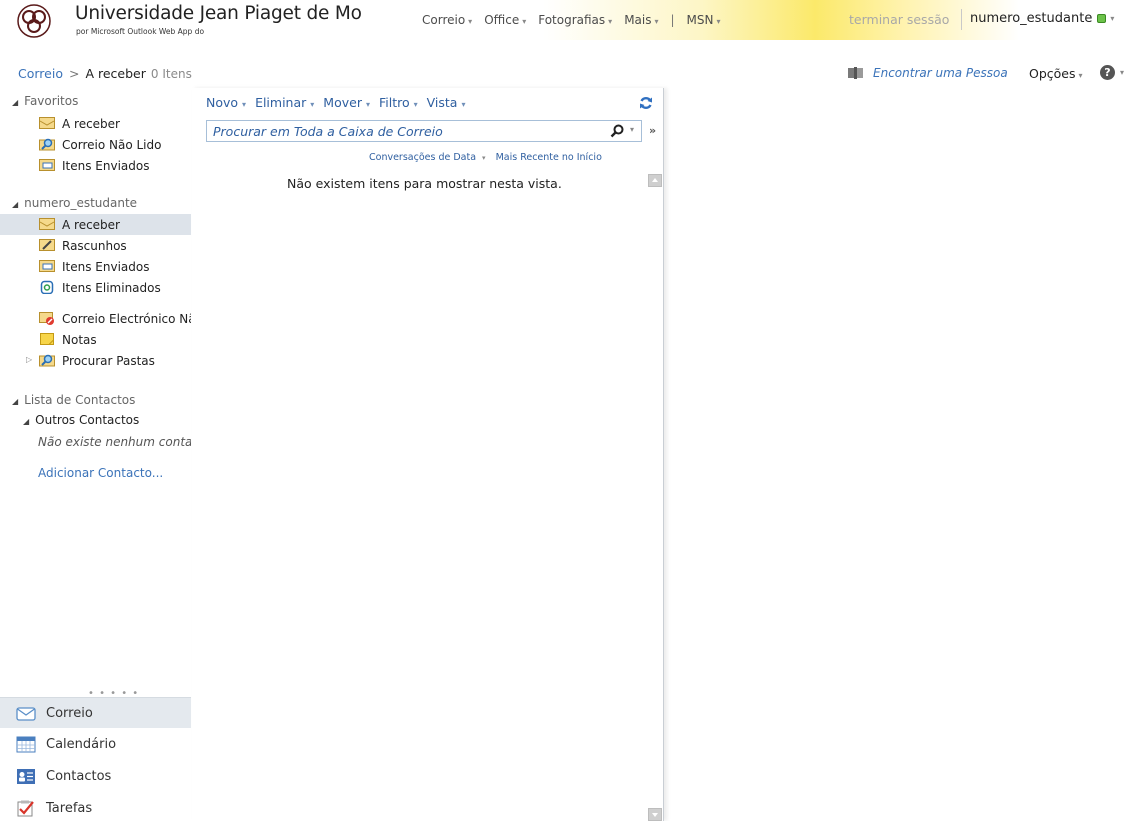 This screenshot has height=821, width=1132. Describe the element at coordinates (655, 814) in the screenshot. I see `scroll-down-button` at that location.